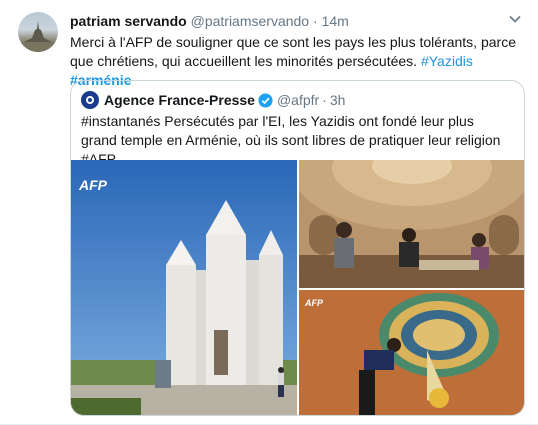  I want to click on tweet-time: 14m, so click(335, 21).